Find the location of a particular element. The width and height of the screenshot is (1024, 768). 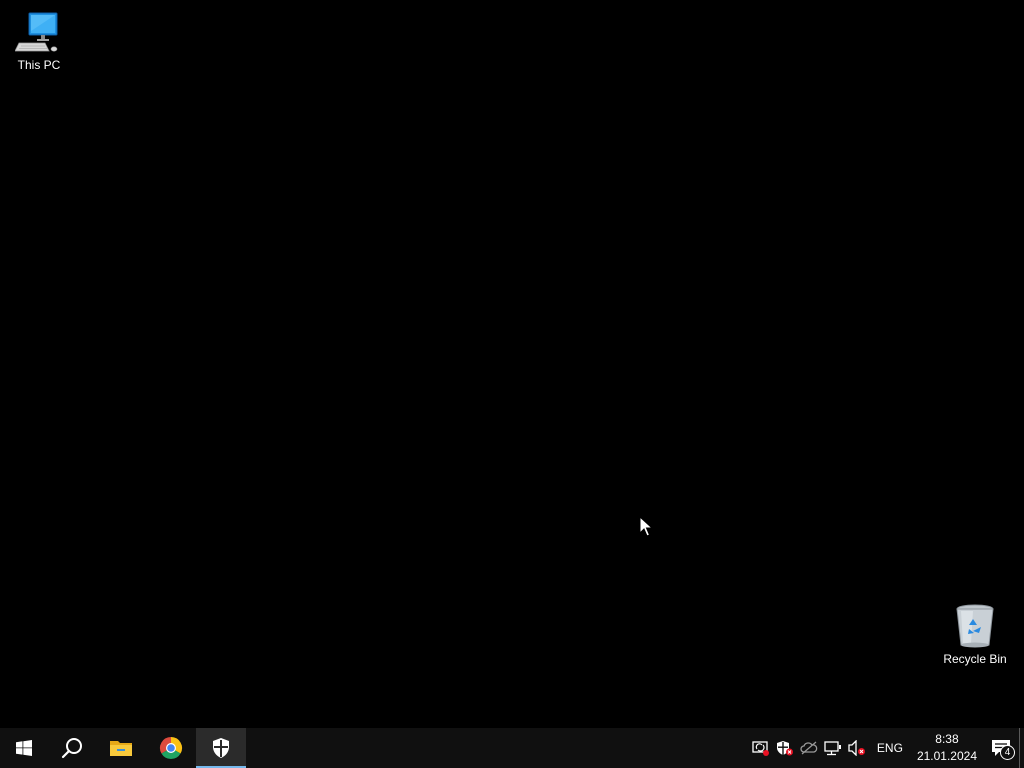

network-icon is located at coordinates (832, 748).